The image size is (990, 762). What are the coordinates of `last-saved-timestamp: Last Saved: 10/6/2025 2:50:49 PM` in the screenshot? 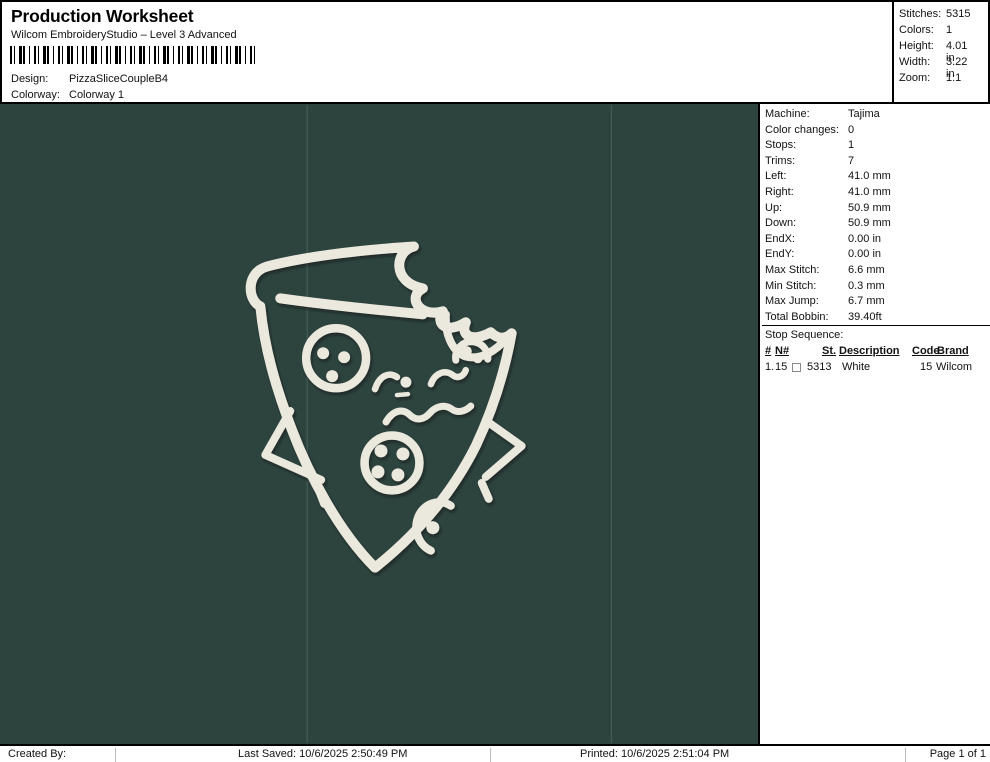 It's located at (323, 754).